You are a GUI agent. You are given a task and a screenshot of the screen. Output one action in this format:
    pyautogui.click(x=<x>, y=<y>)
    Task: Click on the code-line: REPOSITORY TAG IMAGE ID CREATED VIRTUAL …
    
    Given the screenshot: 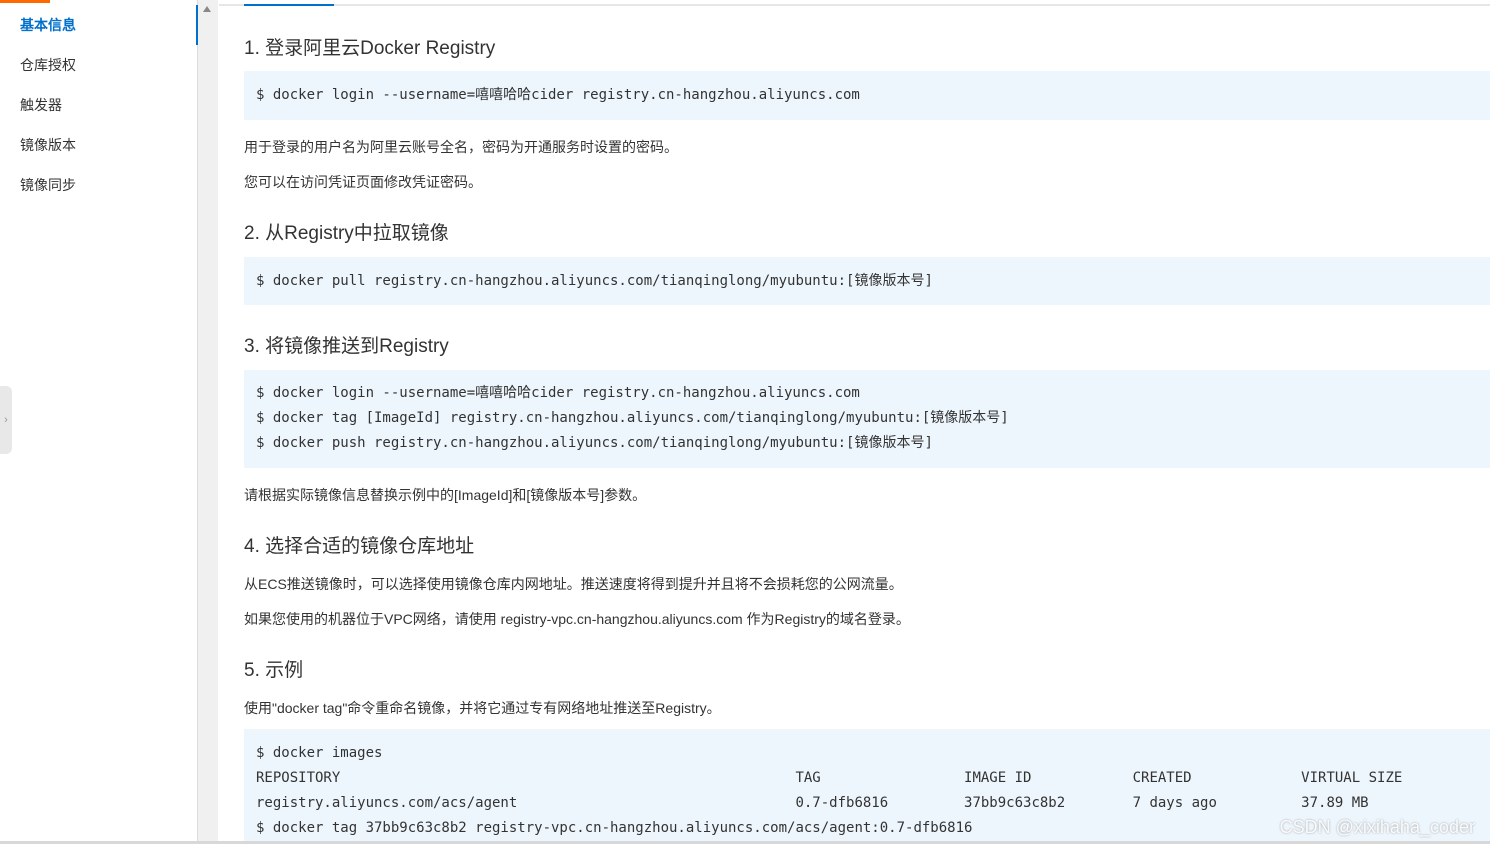 What is the action you would take?
    pyautogui.click(x=829, y=778)
    